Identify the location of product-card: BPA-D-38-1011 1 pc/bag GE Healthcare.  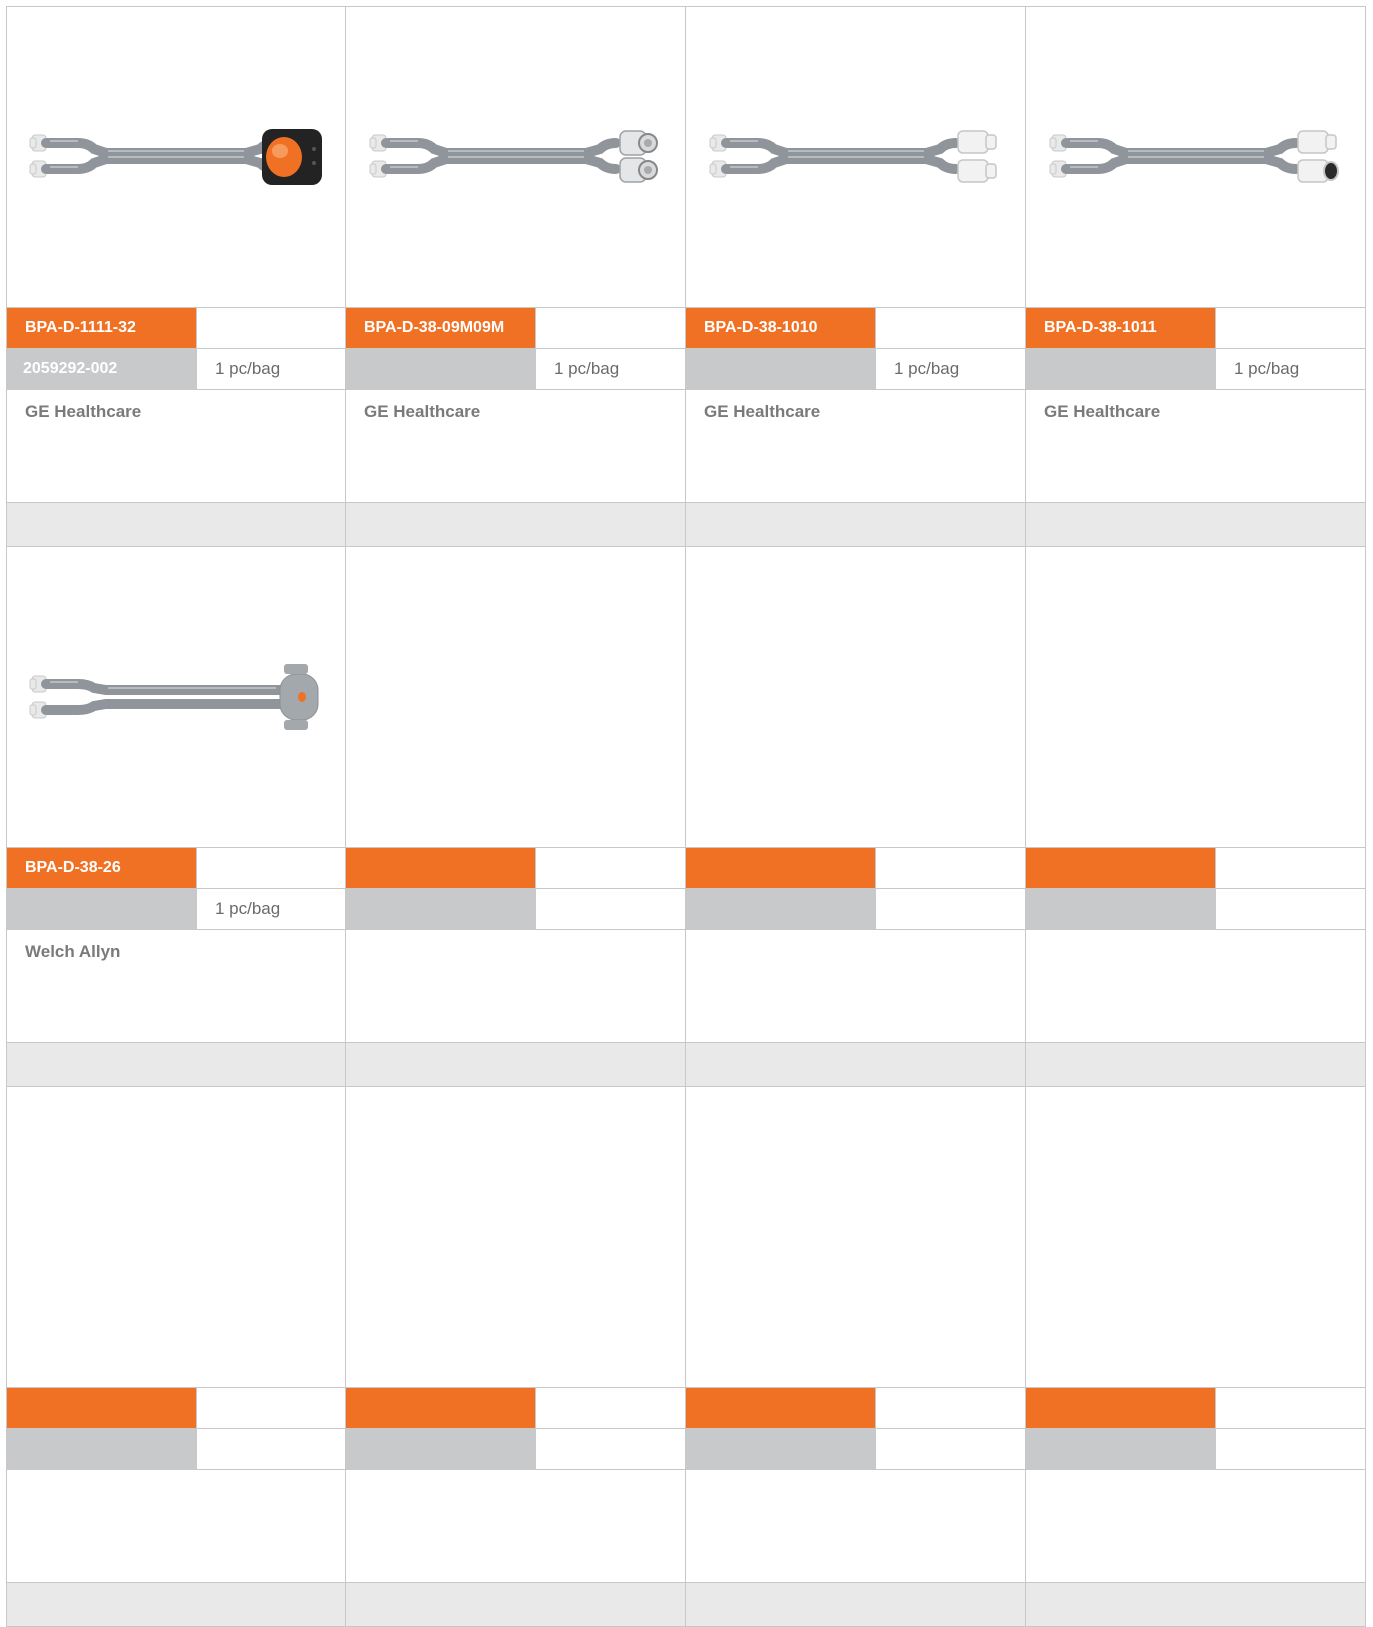
(1196, 276).